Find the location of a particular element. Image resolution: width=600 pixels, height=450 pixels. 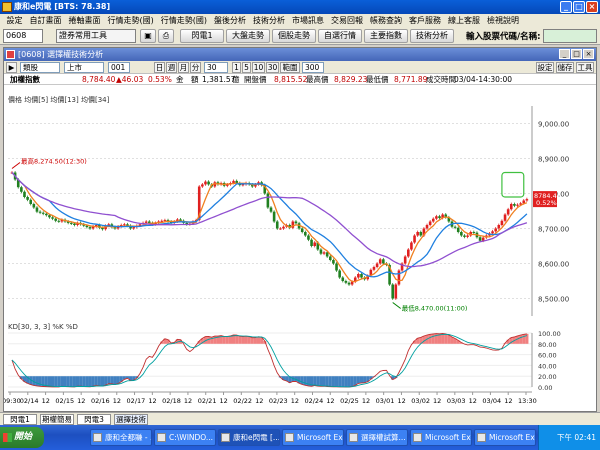

chart-minimize-button: _ is located at coordinates (564, 54).